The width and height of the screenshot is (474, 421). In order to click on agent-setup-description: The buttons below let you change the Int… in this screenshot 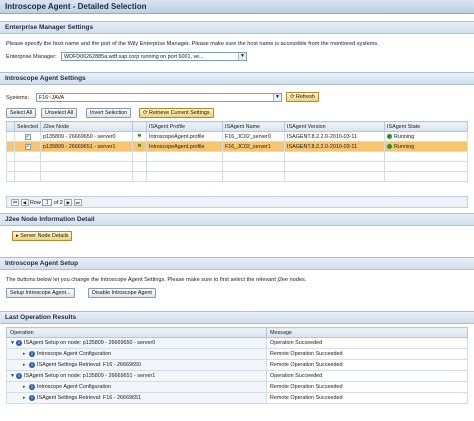, I will do `click(156, 280)`.